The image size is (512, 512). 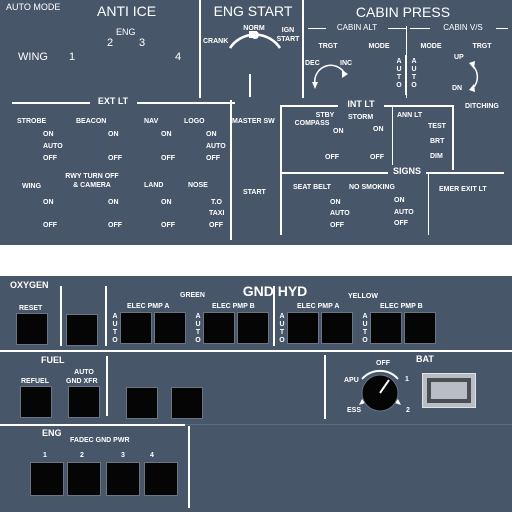 I want to click on nose-off: OFF, so click(x=216, y=225).